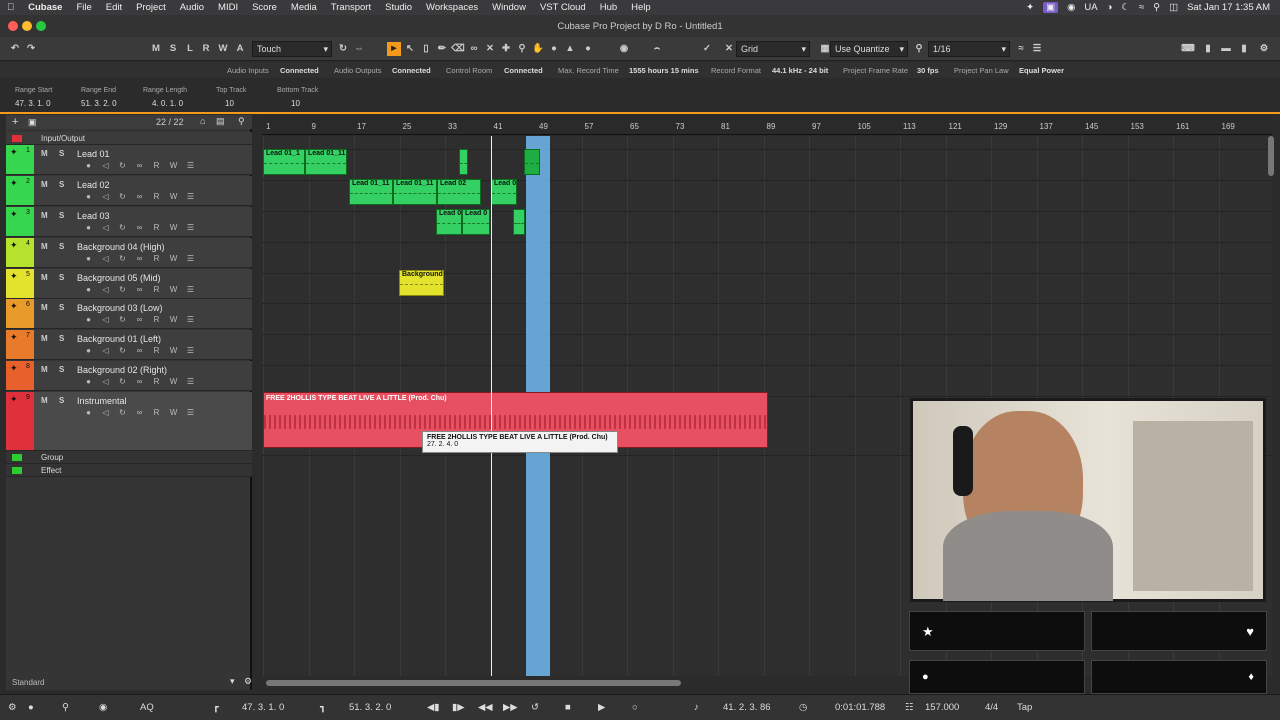  I want to click on listen-button: L, so click(190, 49).